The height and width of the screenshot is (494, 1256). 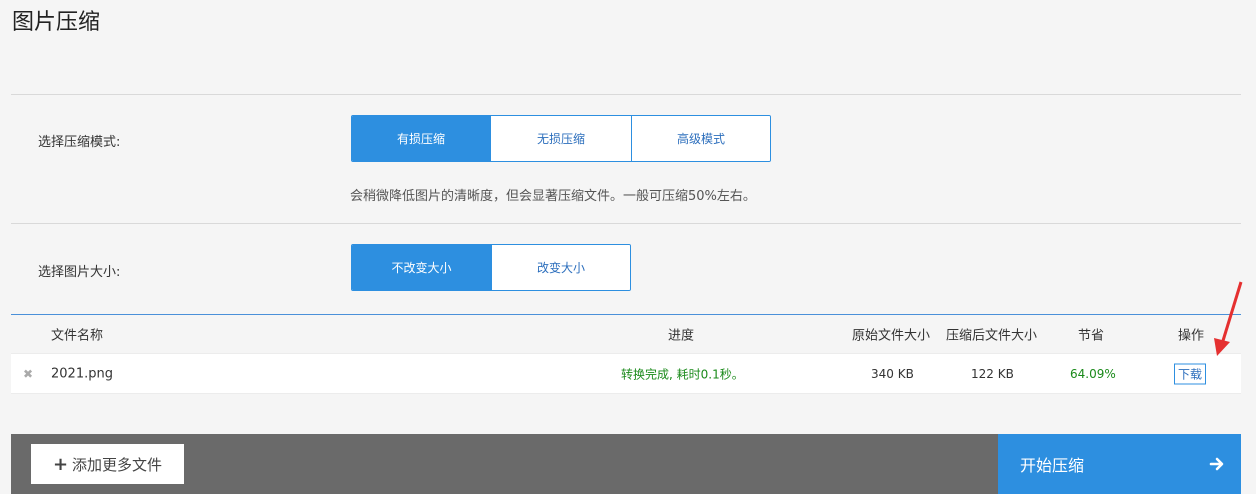 I want to click on arrow-right-icon, so click(x=1216, y=464).